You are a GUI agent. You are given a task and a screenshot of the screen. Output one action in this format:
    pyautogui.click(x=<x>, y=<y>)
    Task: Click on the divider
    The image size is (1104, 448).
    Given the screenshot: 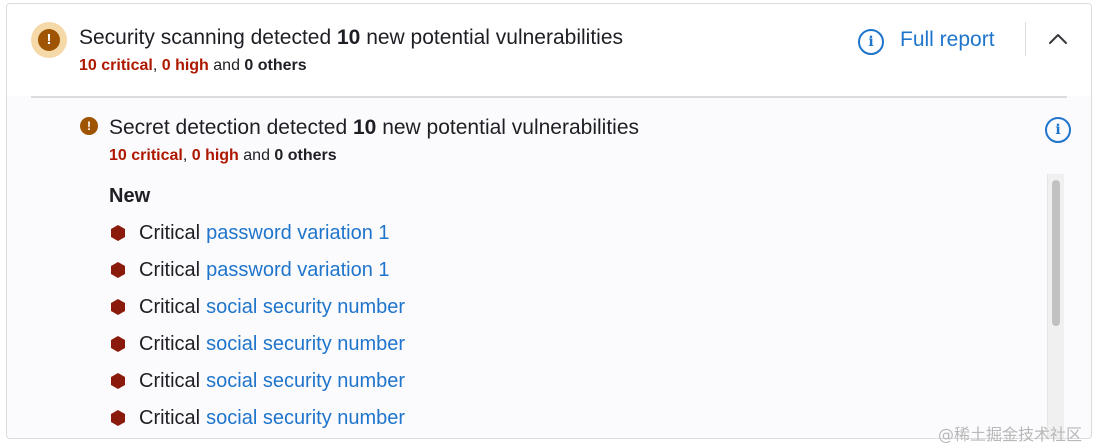 What is the action you would take?
    pyautogui.click(x=1025, y=39)
    